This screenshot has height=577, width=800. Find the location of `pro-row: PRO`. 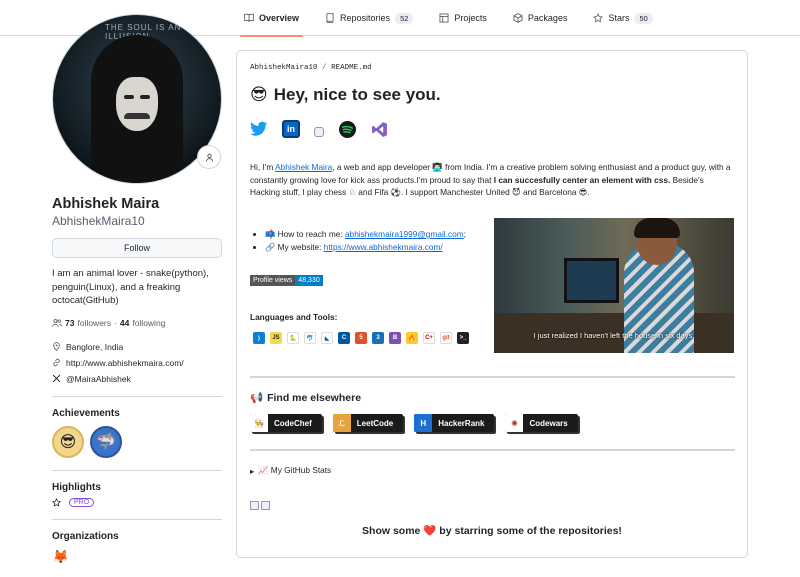

pro-row: PRO is located at coordinates (137, 502).